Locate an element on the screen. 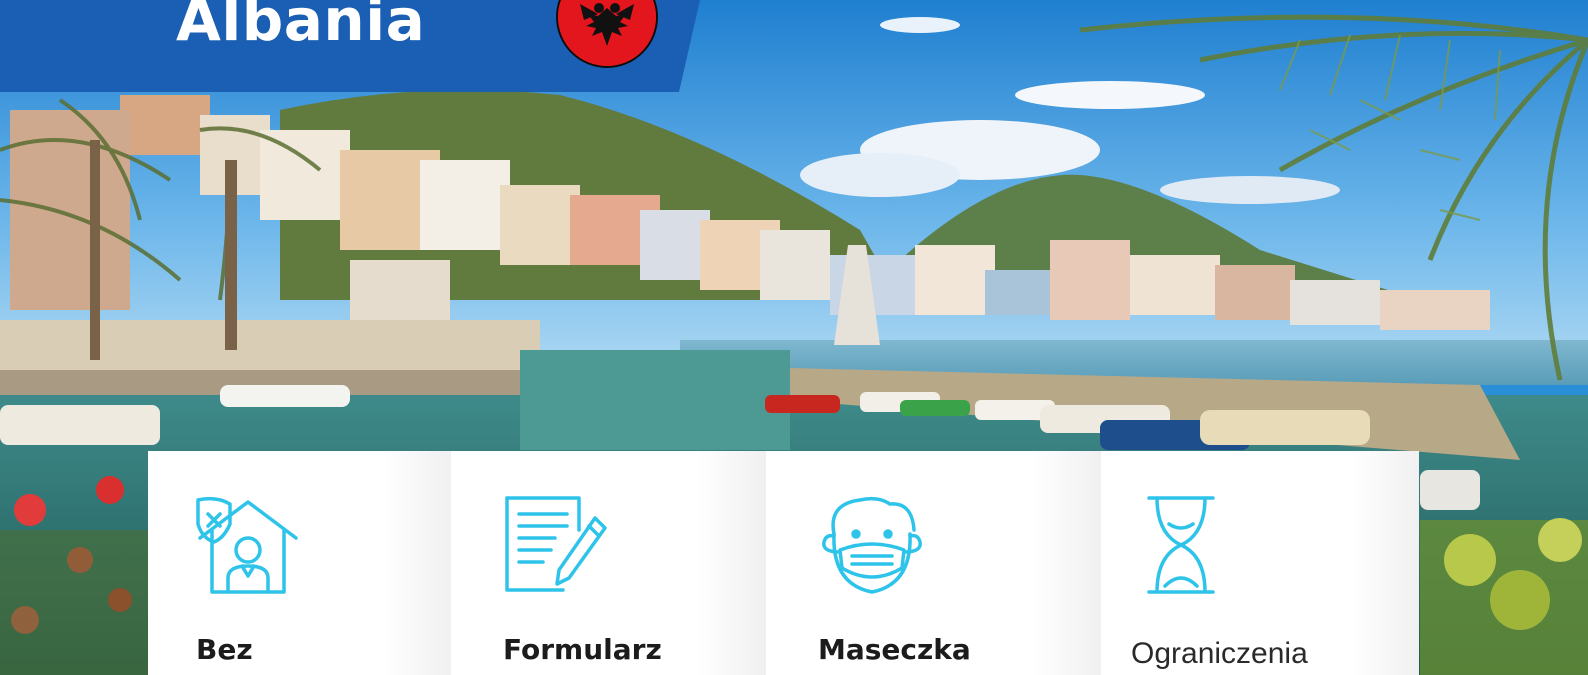 This screenshot has width=1588, height=675. hourglass-icon is located at coordinates (1181, 548).